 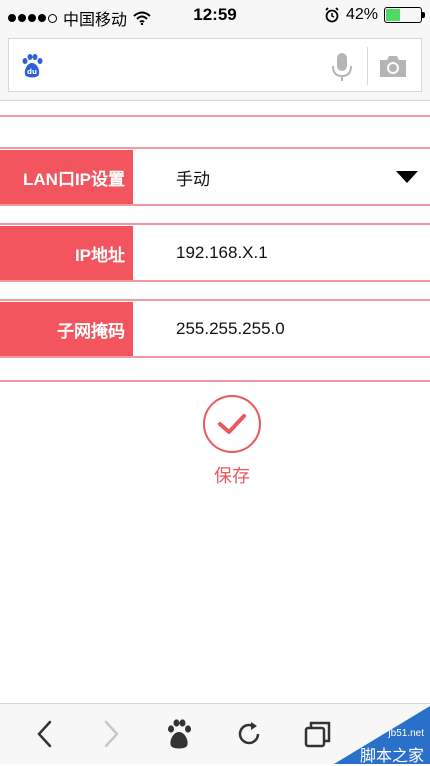 What do you see at coordinates (215, 177) in the screenshot?
I see `lan-ip-setting-row: LAN口IP设置 手动` at bounding box center [215, 177].